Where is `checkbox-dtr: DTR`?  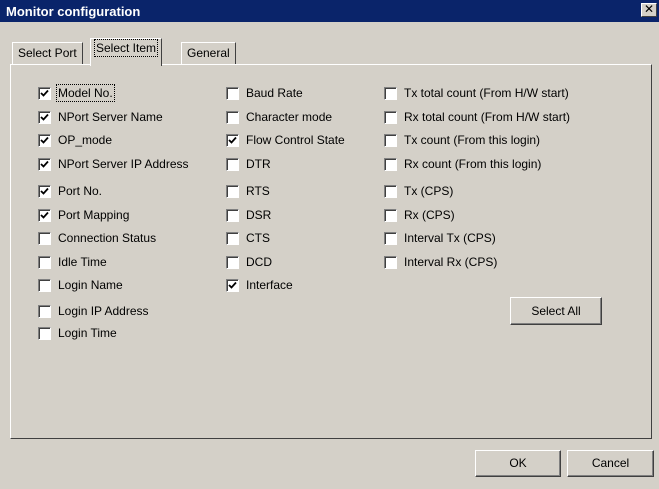
checkbox-dtr: DTR is located at coordinates (248, 164).